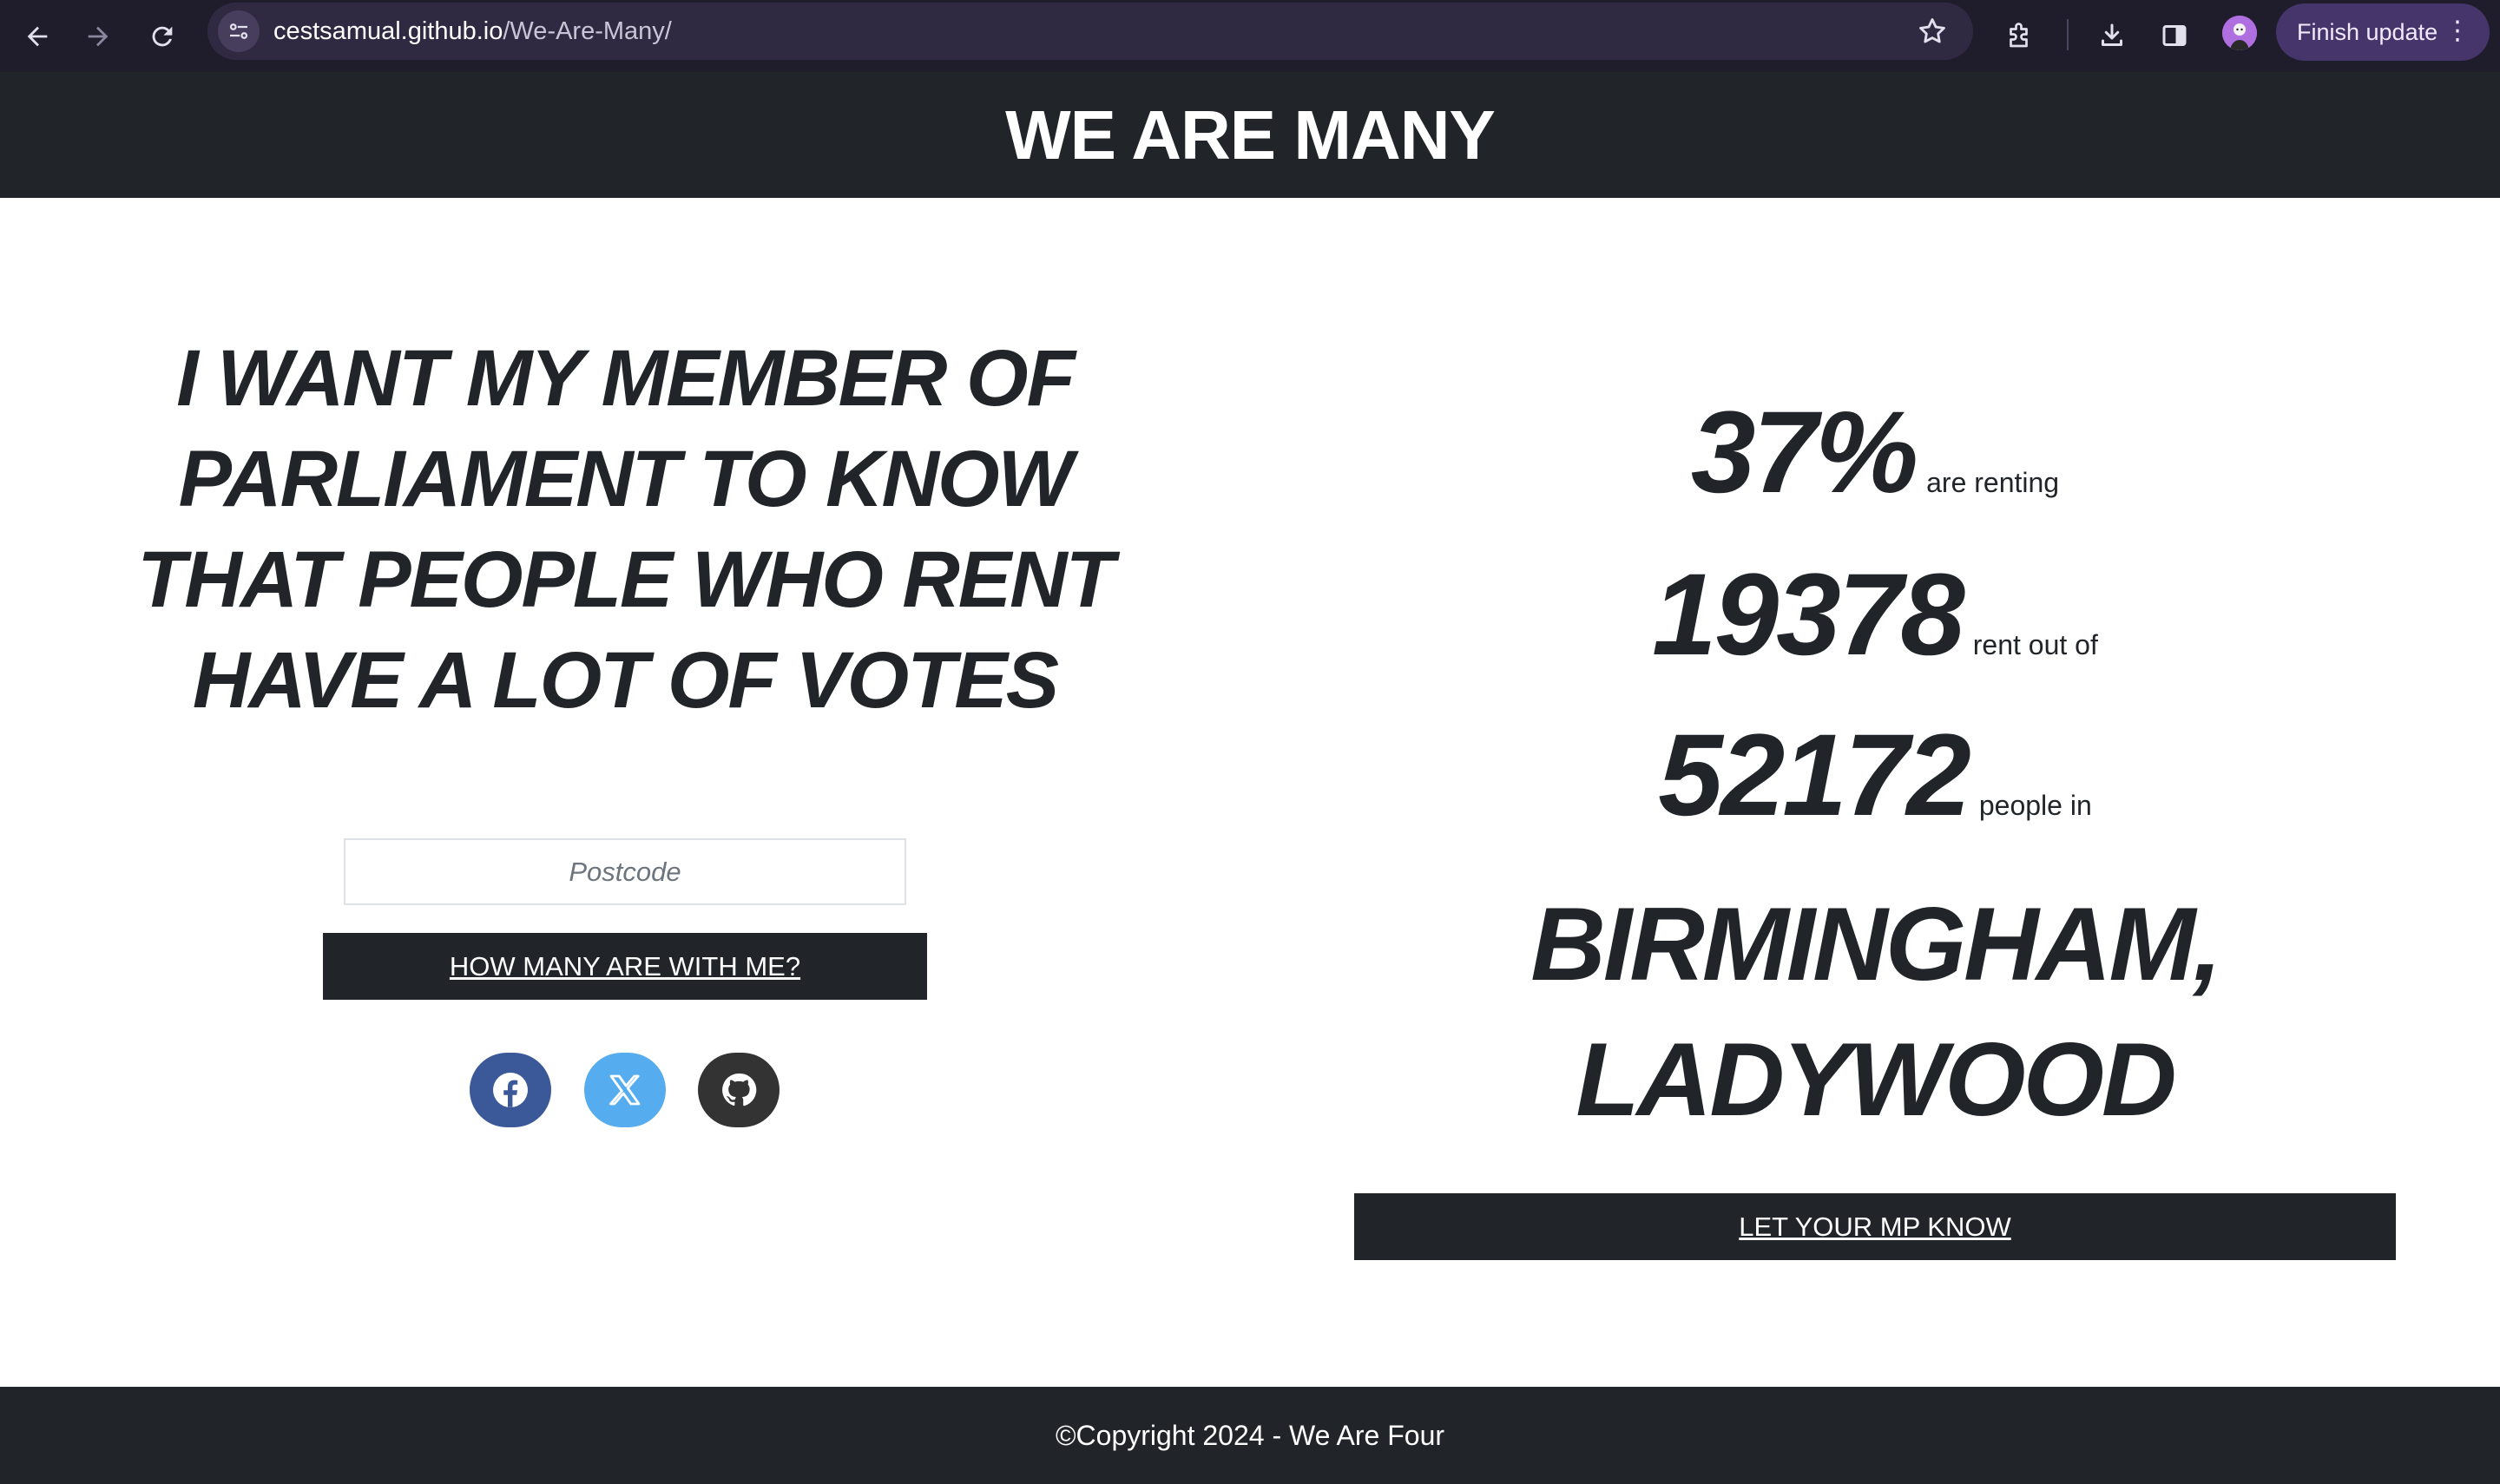 The width and height of the screenshot is (2500, 1484). I want to click on browser-menu-icon: ⋮, so click(2457, 31).